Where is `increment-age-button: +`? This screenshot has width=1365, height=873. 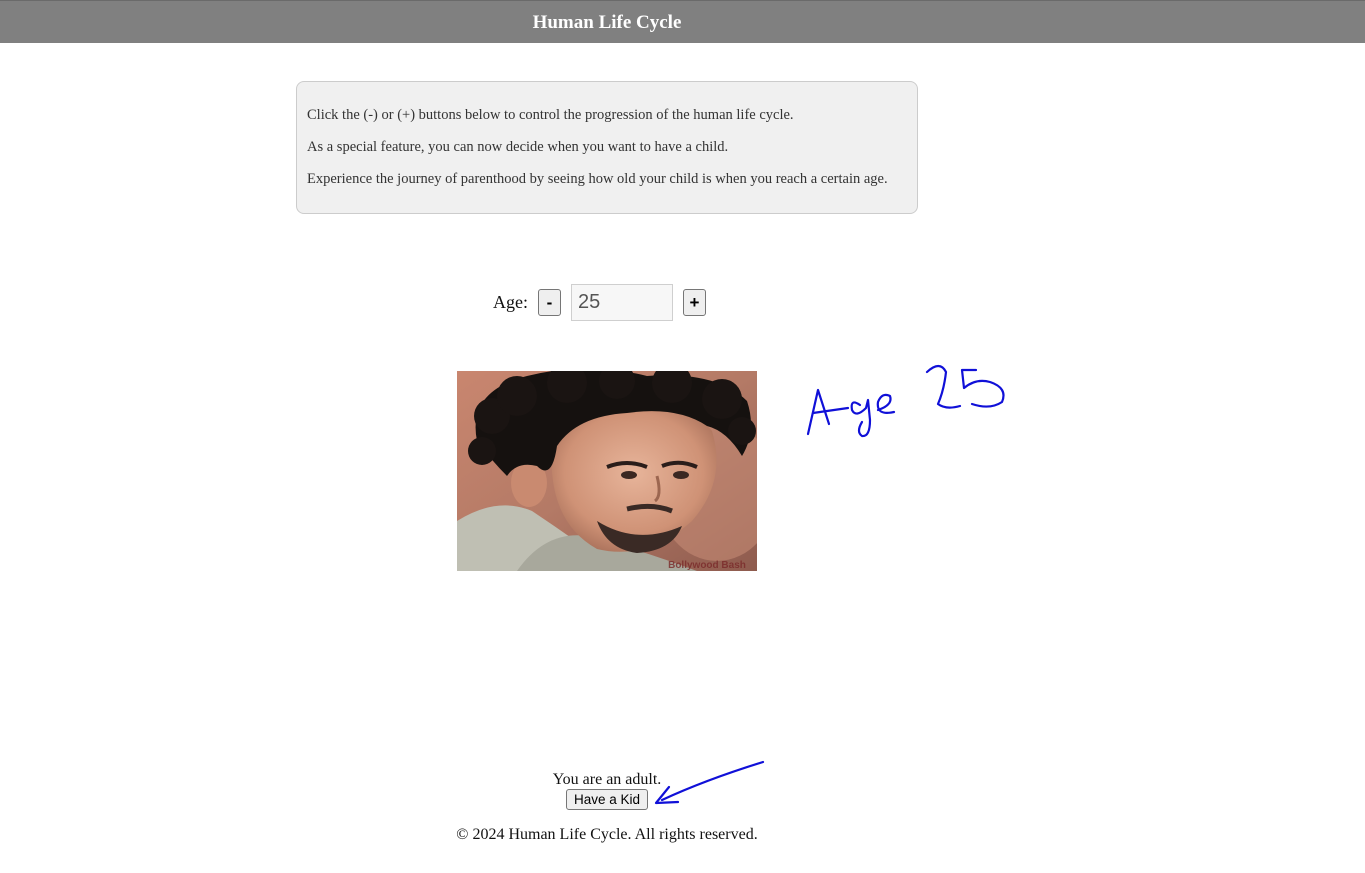
increment-age-button: + is located at coordinates (694, 302).